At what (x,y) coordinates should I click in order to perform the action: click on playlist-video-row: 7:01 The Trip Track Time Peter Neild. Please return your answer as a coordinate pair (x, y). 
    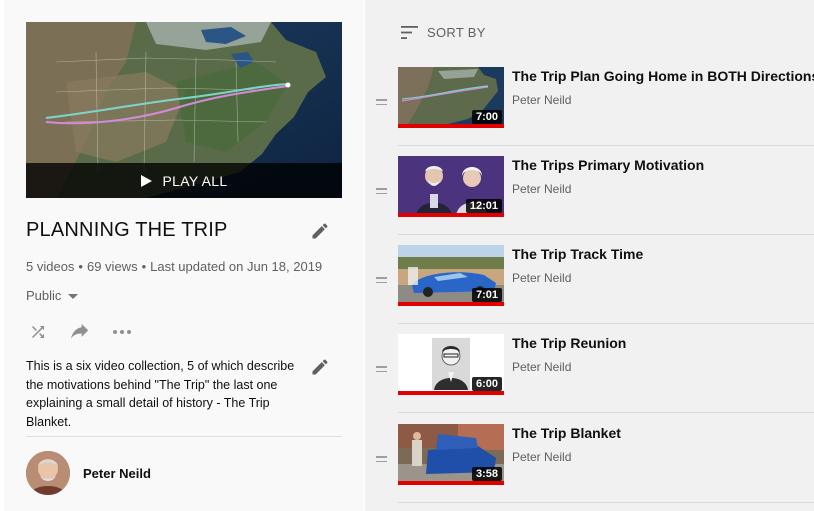
    Looking at the image, I should click on (589, 283).